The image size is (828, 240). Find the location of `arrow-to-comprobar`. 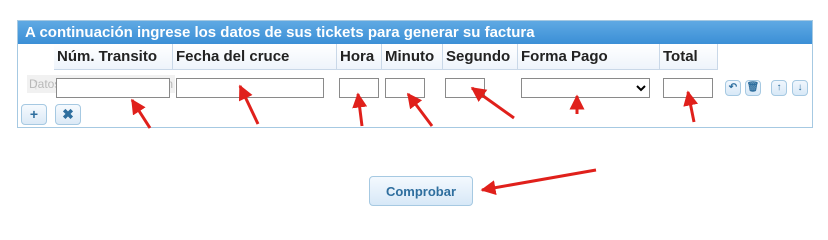

arrow-to-comprobar is located at coordinates (538, 182).